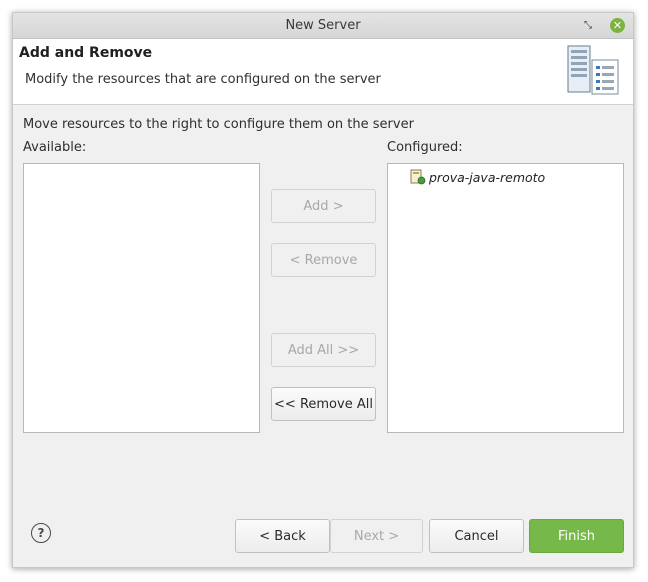  What do you see at coordinates (576, 536) in the screenshot?
I see `finish-button: Finish` at bounding box center [576, 536].